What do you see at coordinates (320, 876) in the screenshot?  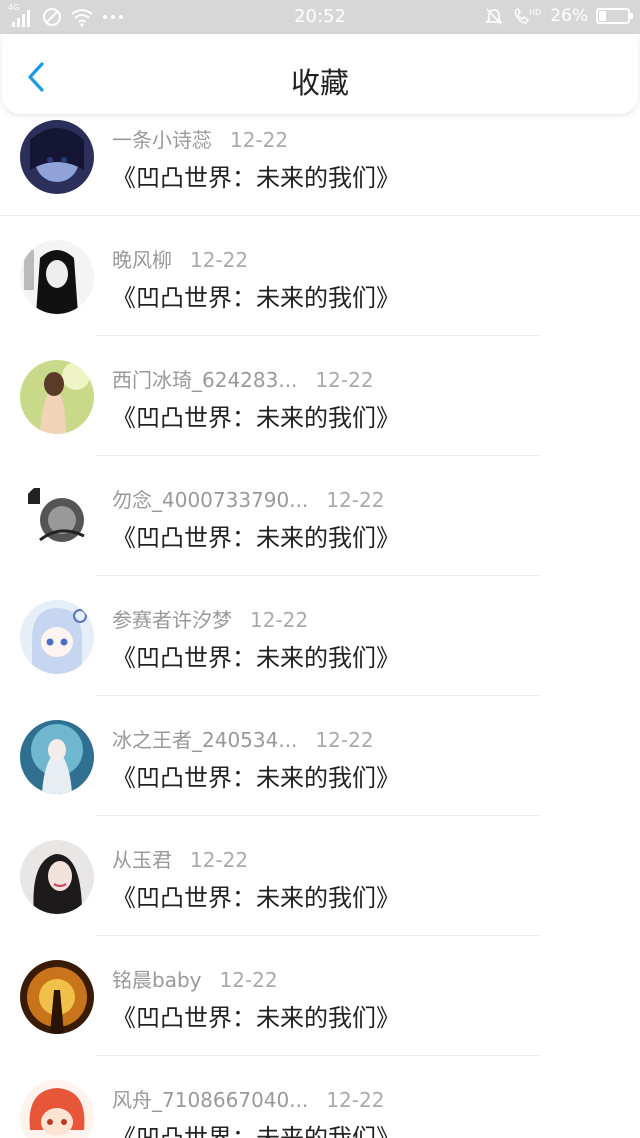 I see `list-item: 从玉君 12-22 《凹凸世界：未来的我们》` at bounding box center [320, 876].